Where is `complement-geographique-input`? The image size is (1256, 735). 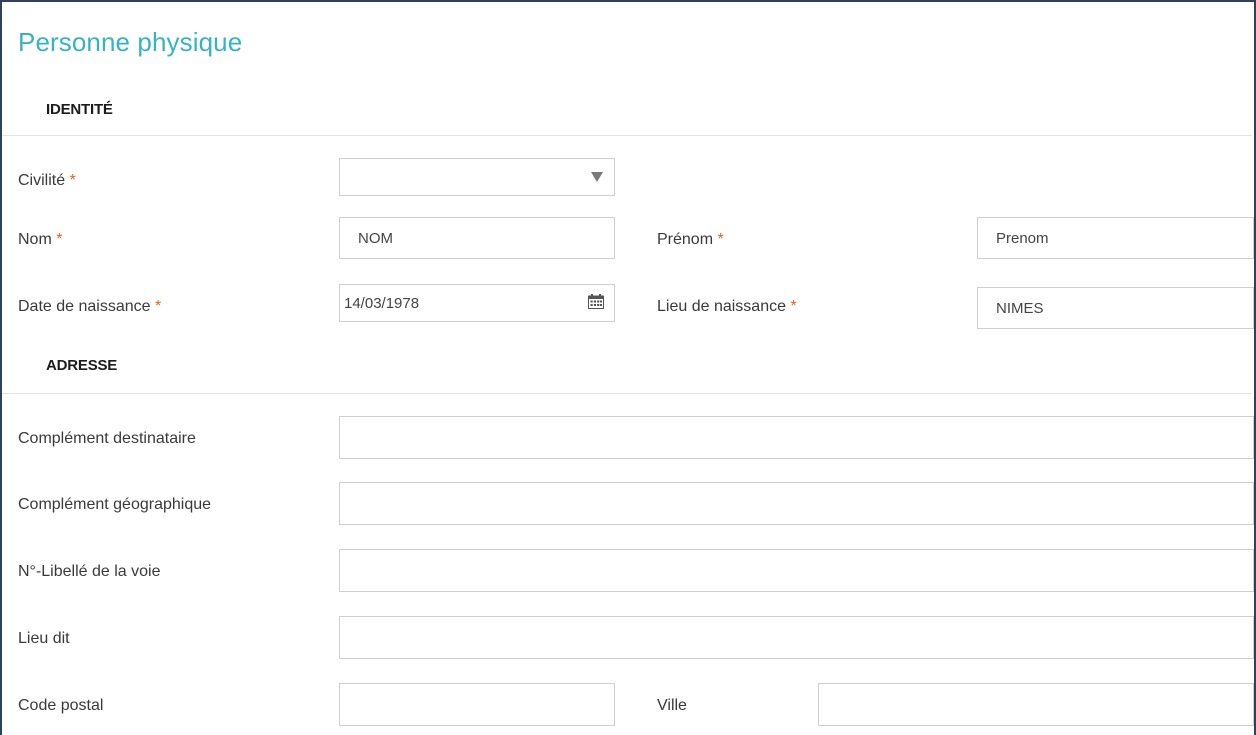
complement-geographique-input is located at coordinates (796, 503).